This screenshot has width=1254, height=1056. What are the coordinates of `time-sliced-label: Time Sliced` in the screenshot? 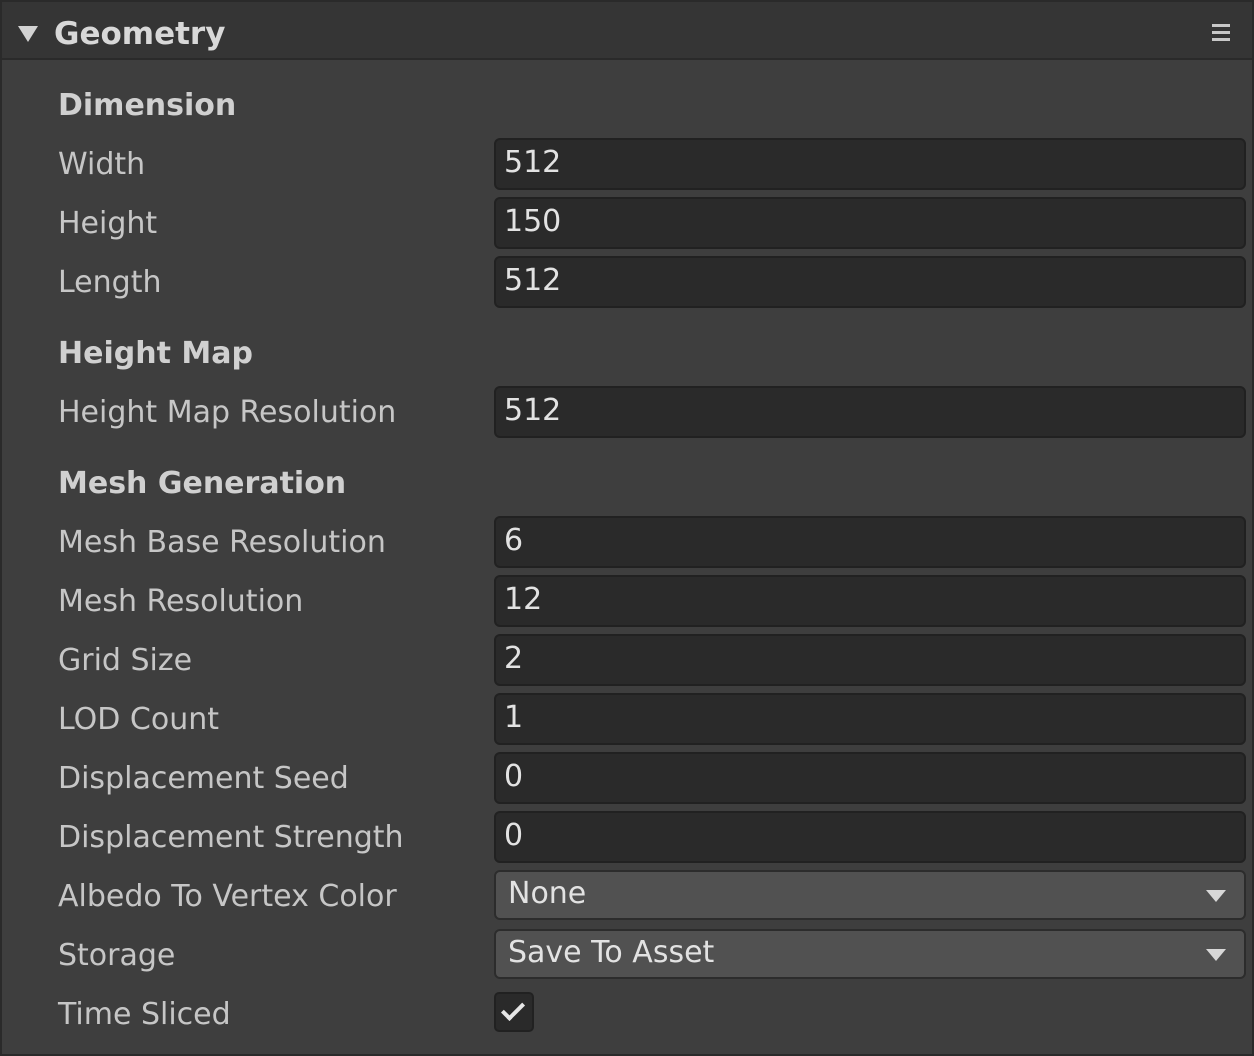 It's located at (144, 1014).